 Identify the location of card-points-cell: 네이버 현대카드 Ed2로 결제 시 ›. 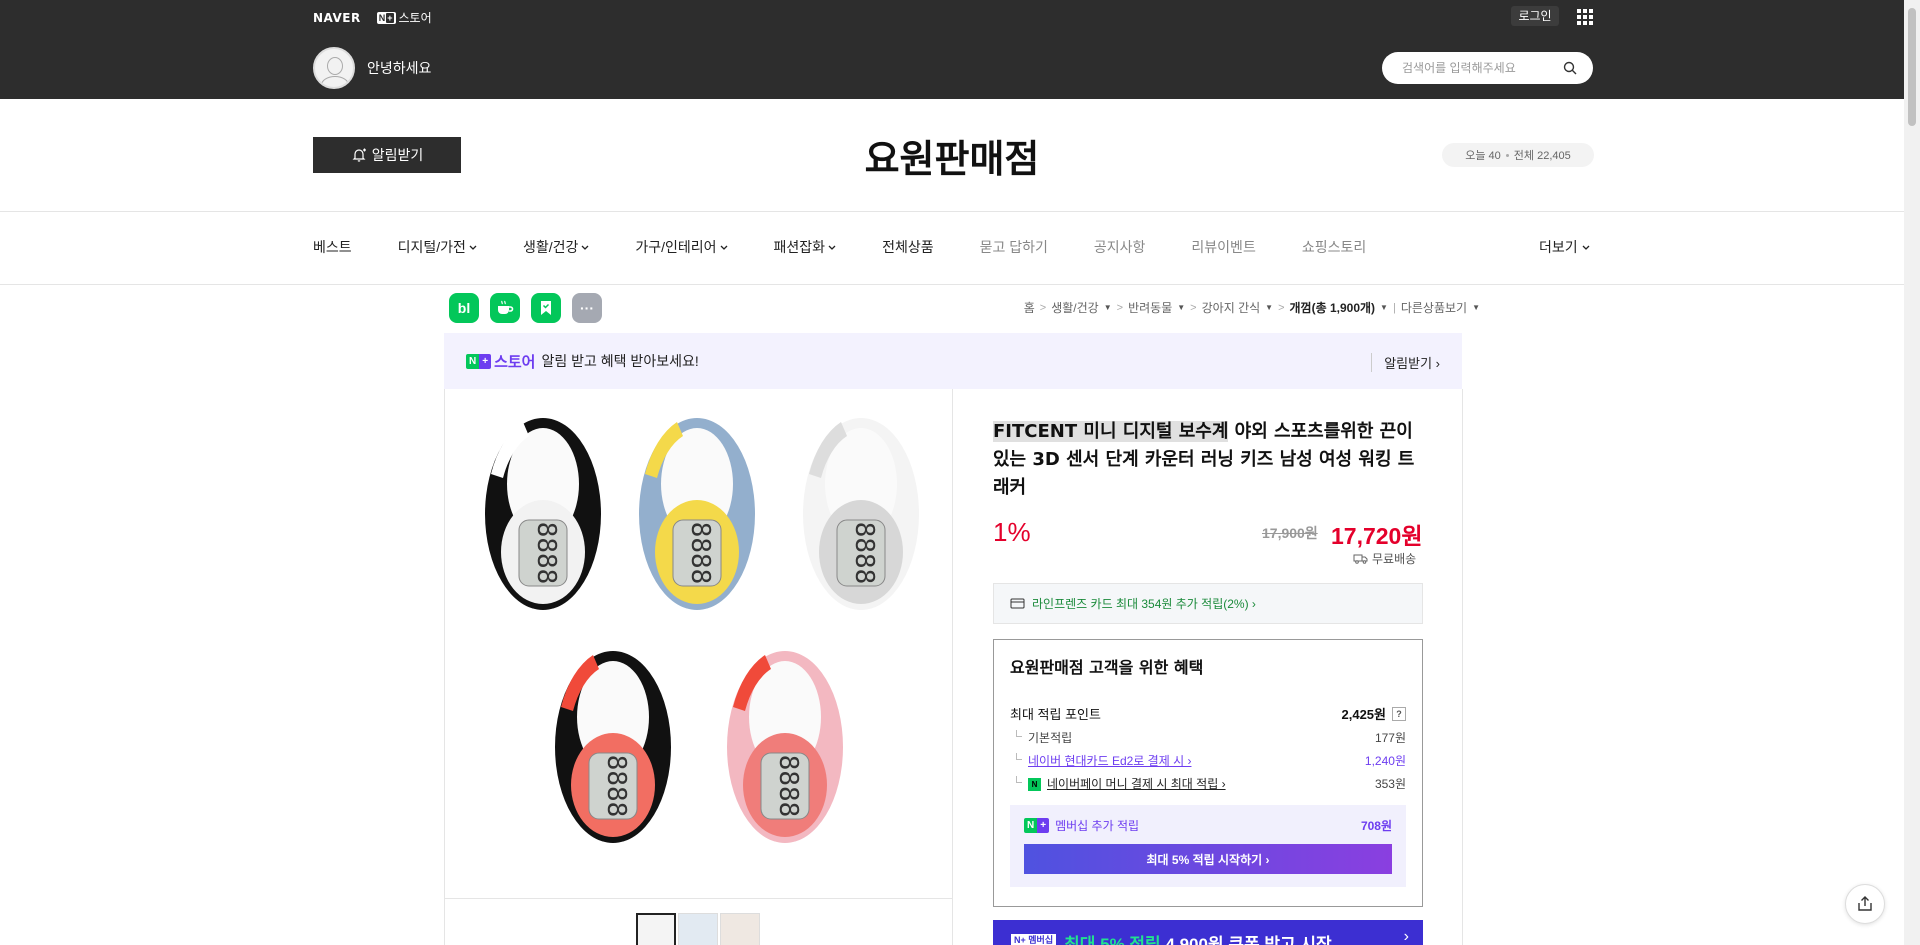
(1100, 760).